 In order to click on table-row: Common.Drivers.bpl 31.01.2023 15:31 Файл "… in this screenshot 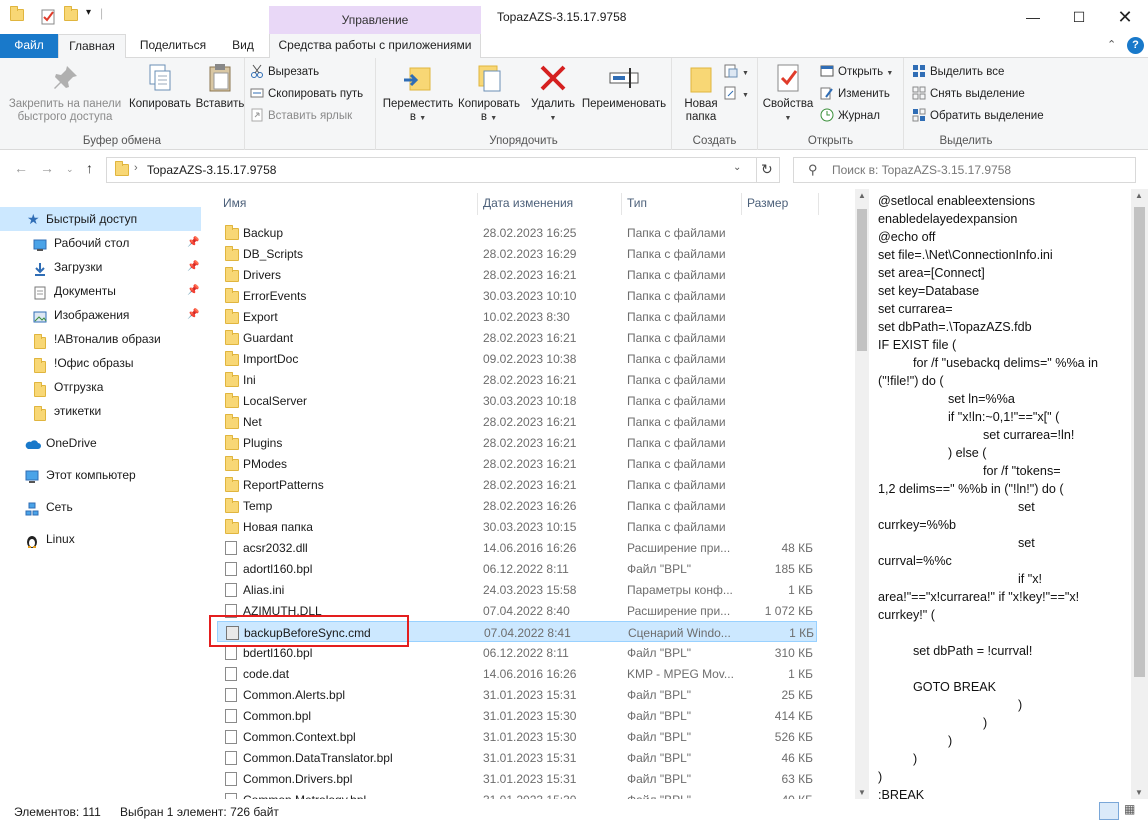, I will do `click(517, 778)`.